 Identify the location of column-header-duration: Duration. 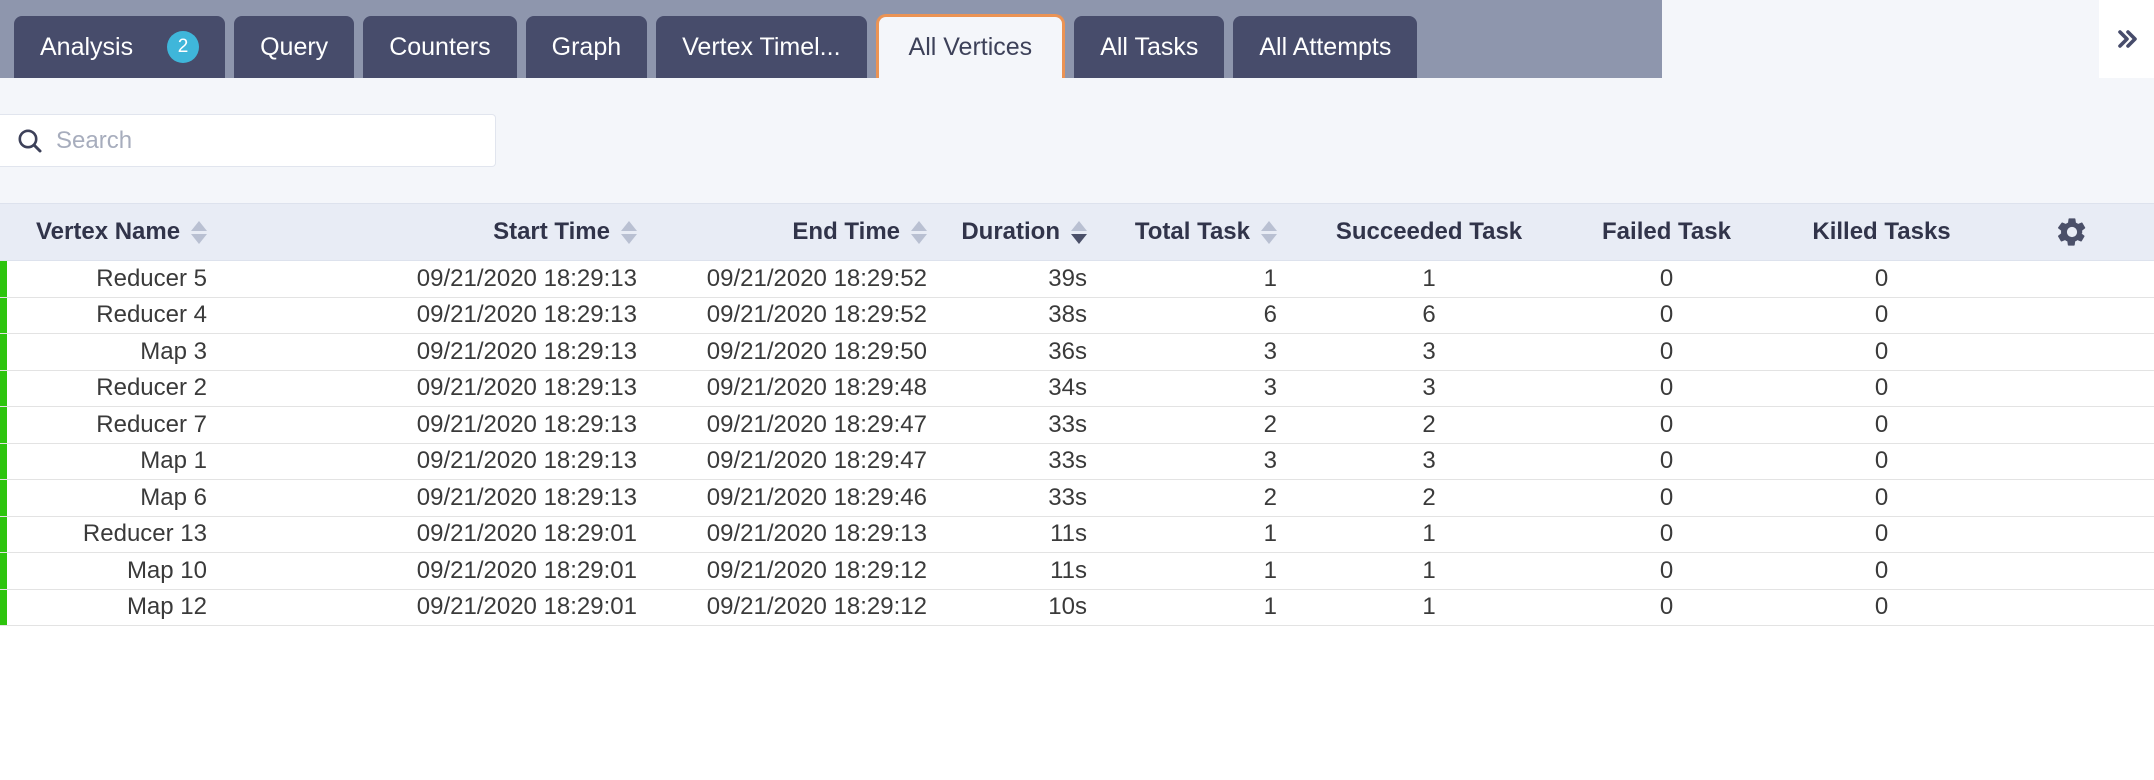
(1029, 232).